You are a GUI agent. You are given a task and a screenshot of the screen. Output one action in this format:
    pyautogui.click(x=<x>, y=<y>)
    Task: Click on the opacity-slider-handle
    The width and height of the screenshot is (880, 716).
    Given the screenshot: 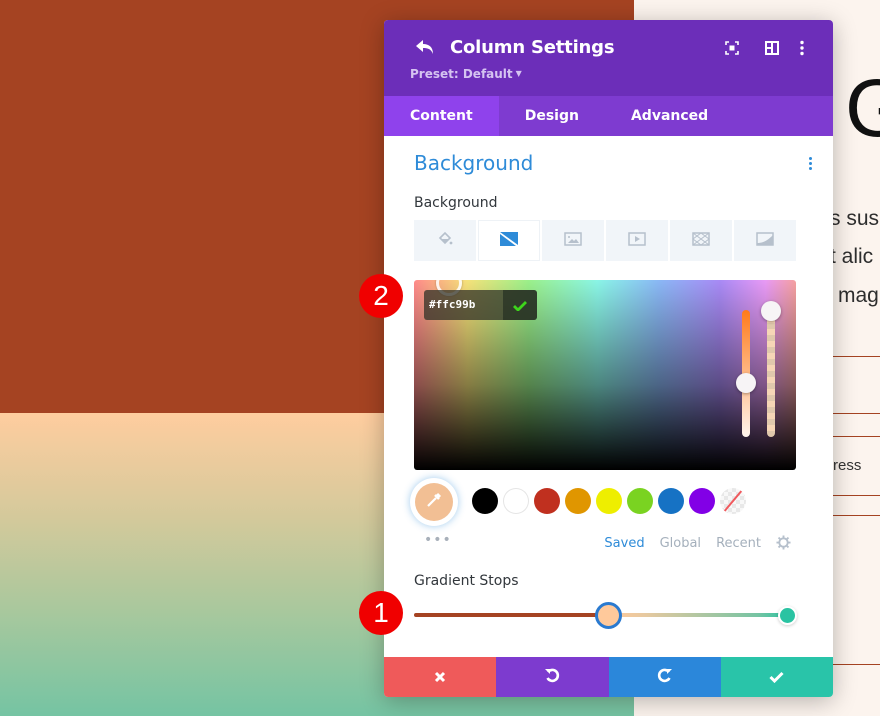 What is the action you would take?
    pyautogui.click(x=771, y=311)
    